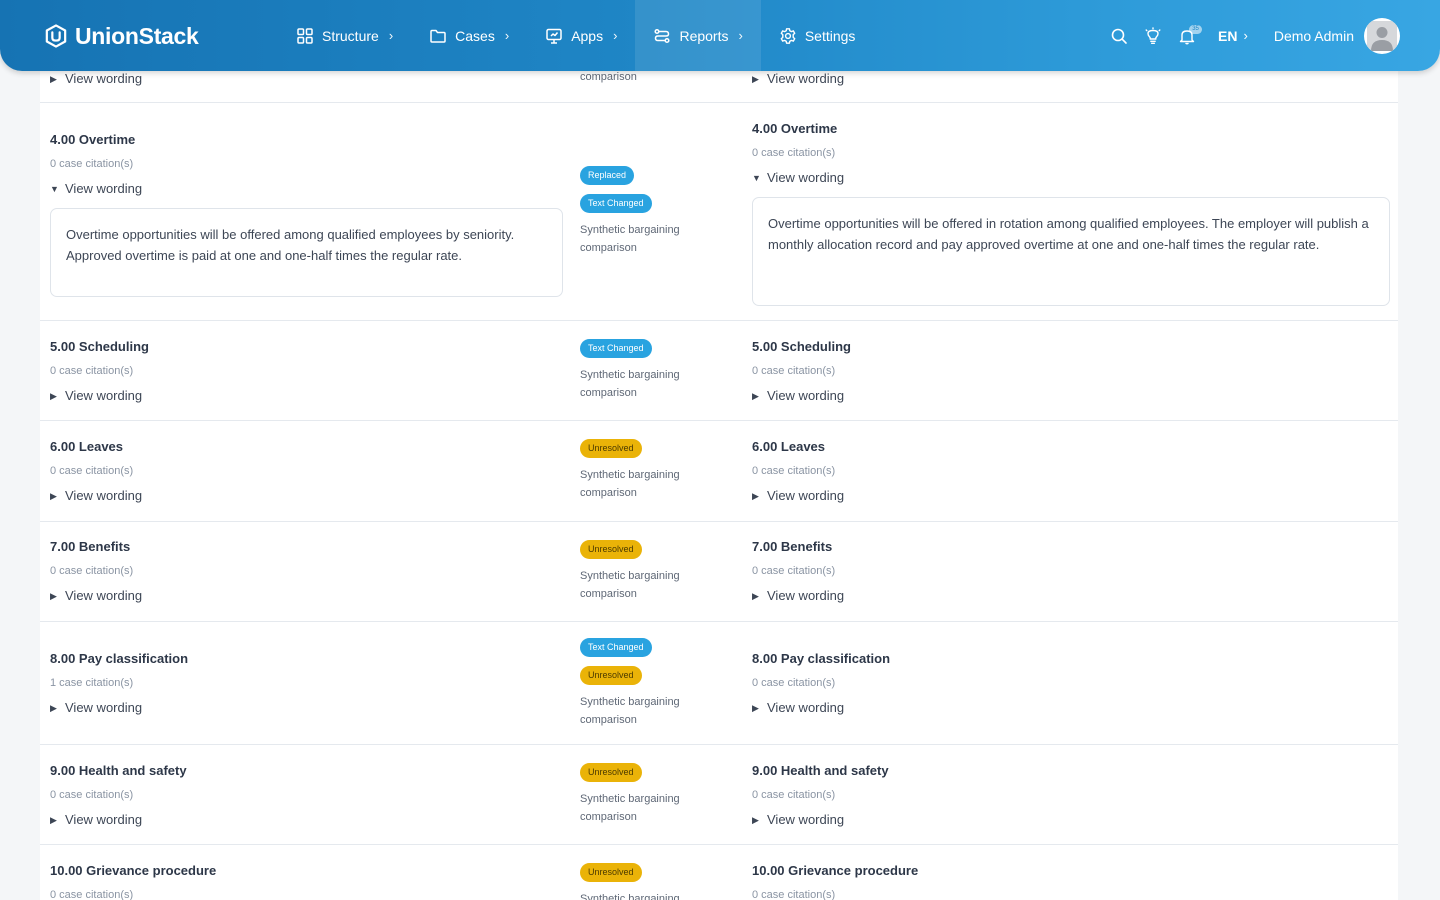 The image size is (1440, 900). Describe the element at coordinates (587, 35) in the screenshot. I see `nav-label: Apps` at that location.